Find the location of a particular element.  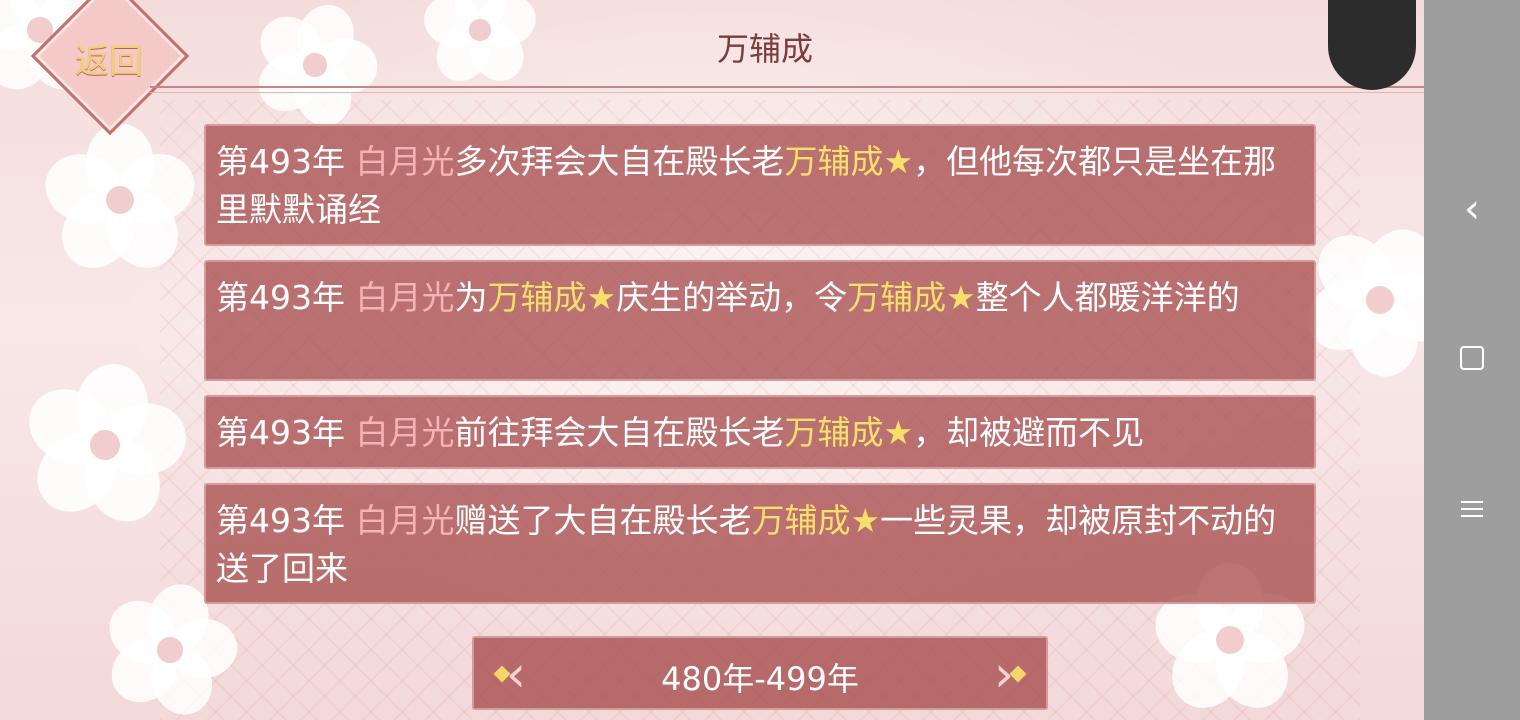

event-entry: 第493年 白月光赠送了大自在殿长老万辅成★一些灵果，却被原封不动的送了回来 is located at coordinates (760, 543).